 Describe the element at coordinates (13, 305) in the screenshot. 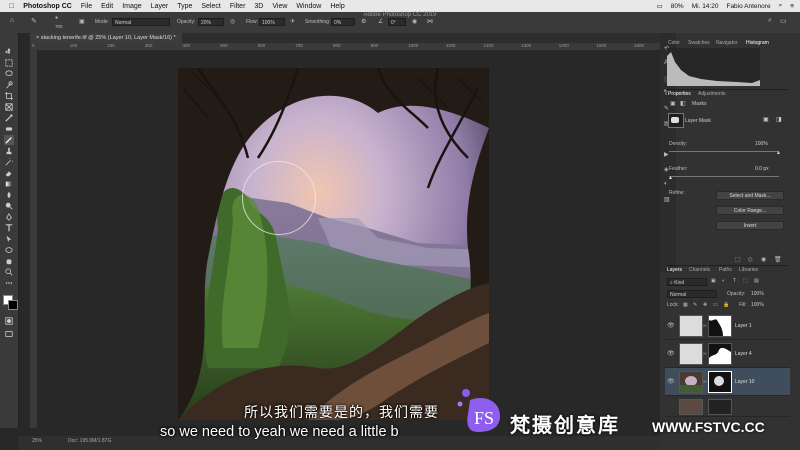

I see `background-color-swatch` at that location.